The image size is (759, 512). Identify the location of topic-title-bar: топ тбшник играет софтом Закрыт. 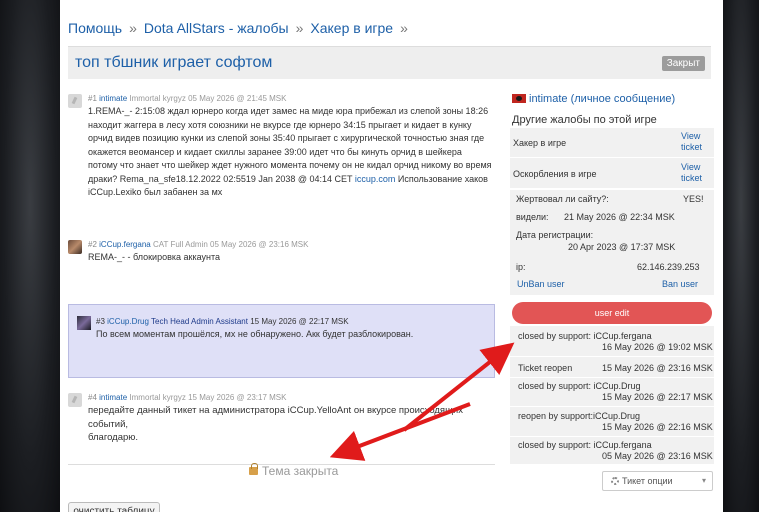
(389, 62).